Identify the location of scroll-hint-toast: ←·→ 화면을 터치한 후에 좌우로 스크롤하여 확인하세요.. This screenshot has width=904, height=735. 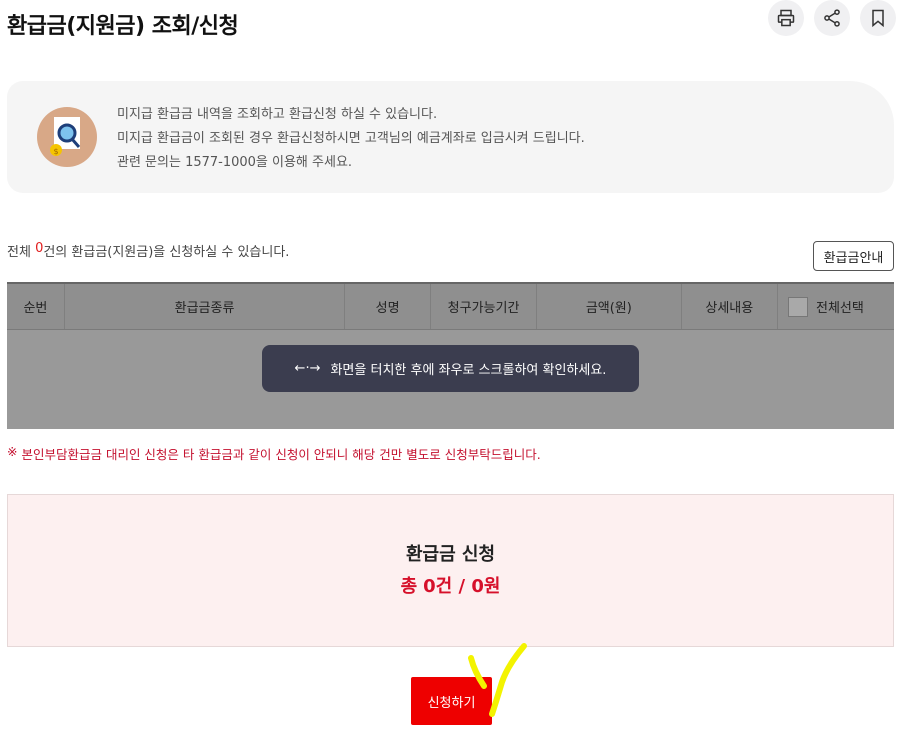
(450, 368).